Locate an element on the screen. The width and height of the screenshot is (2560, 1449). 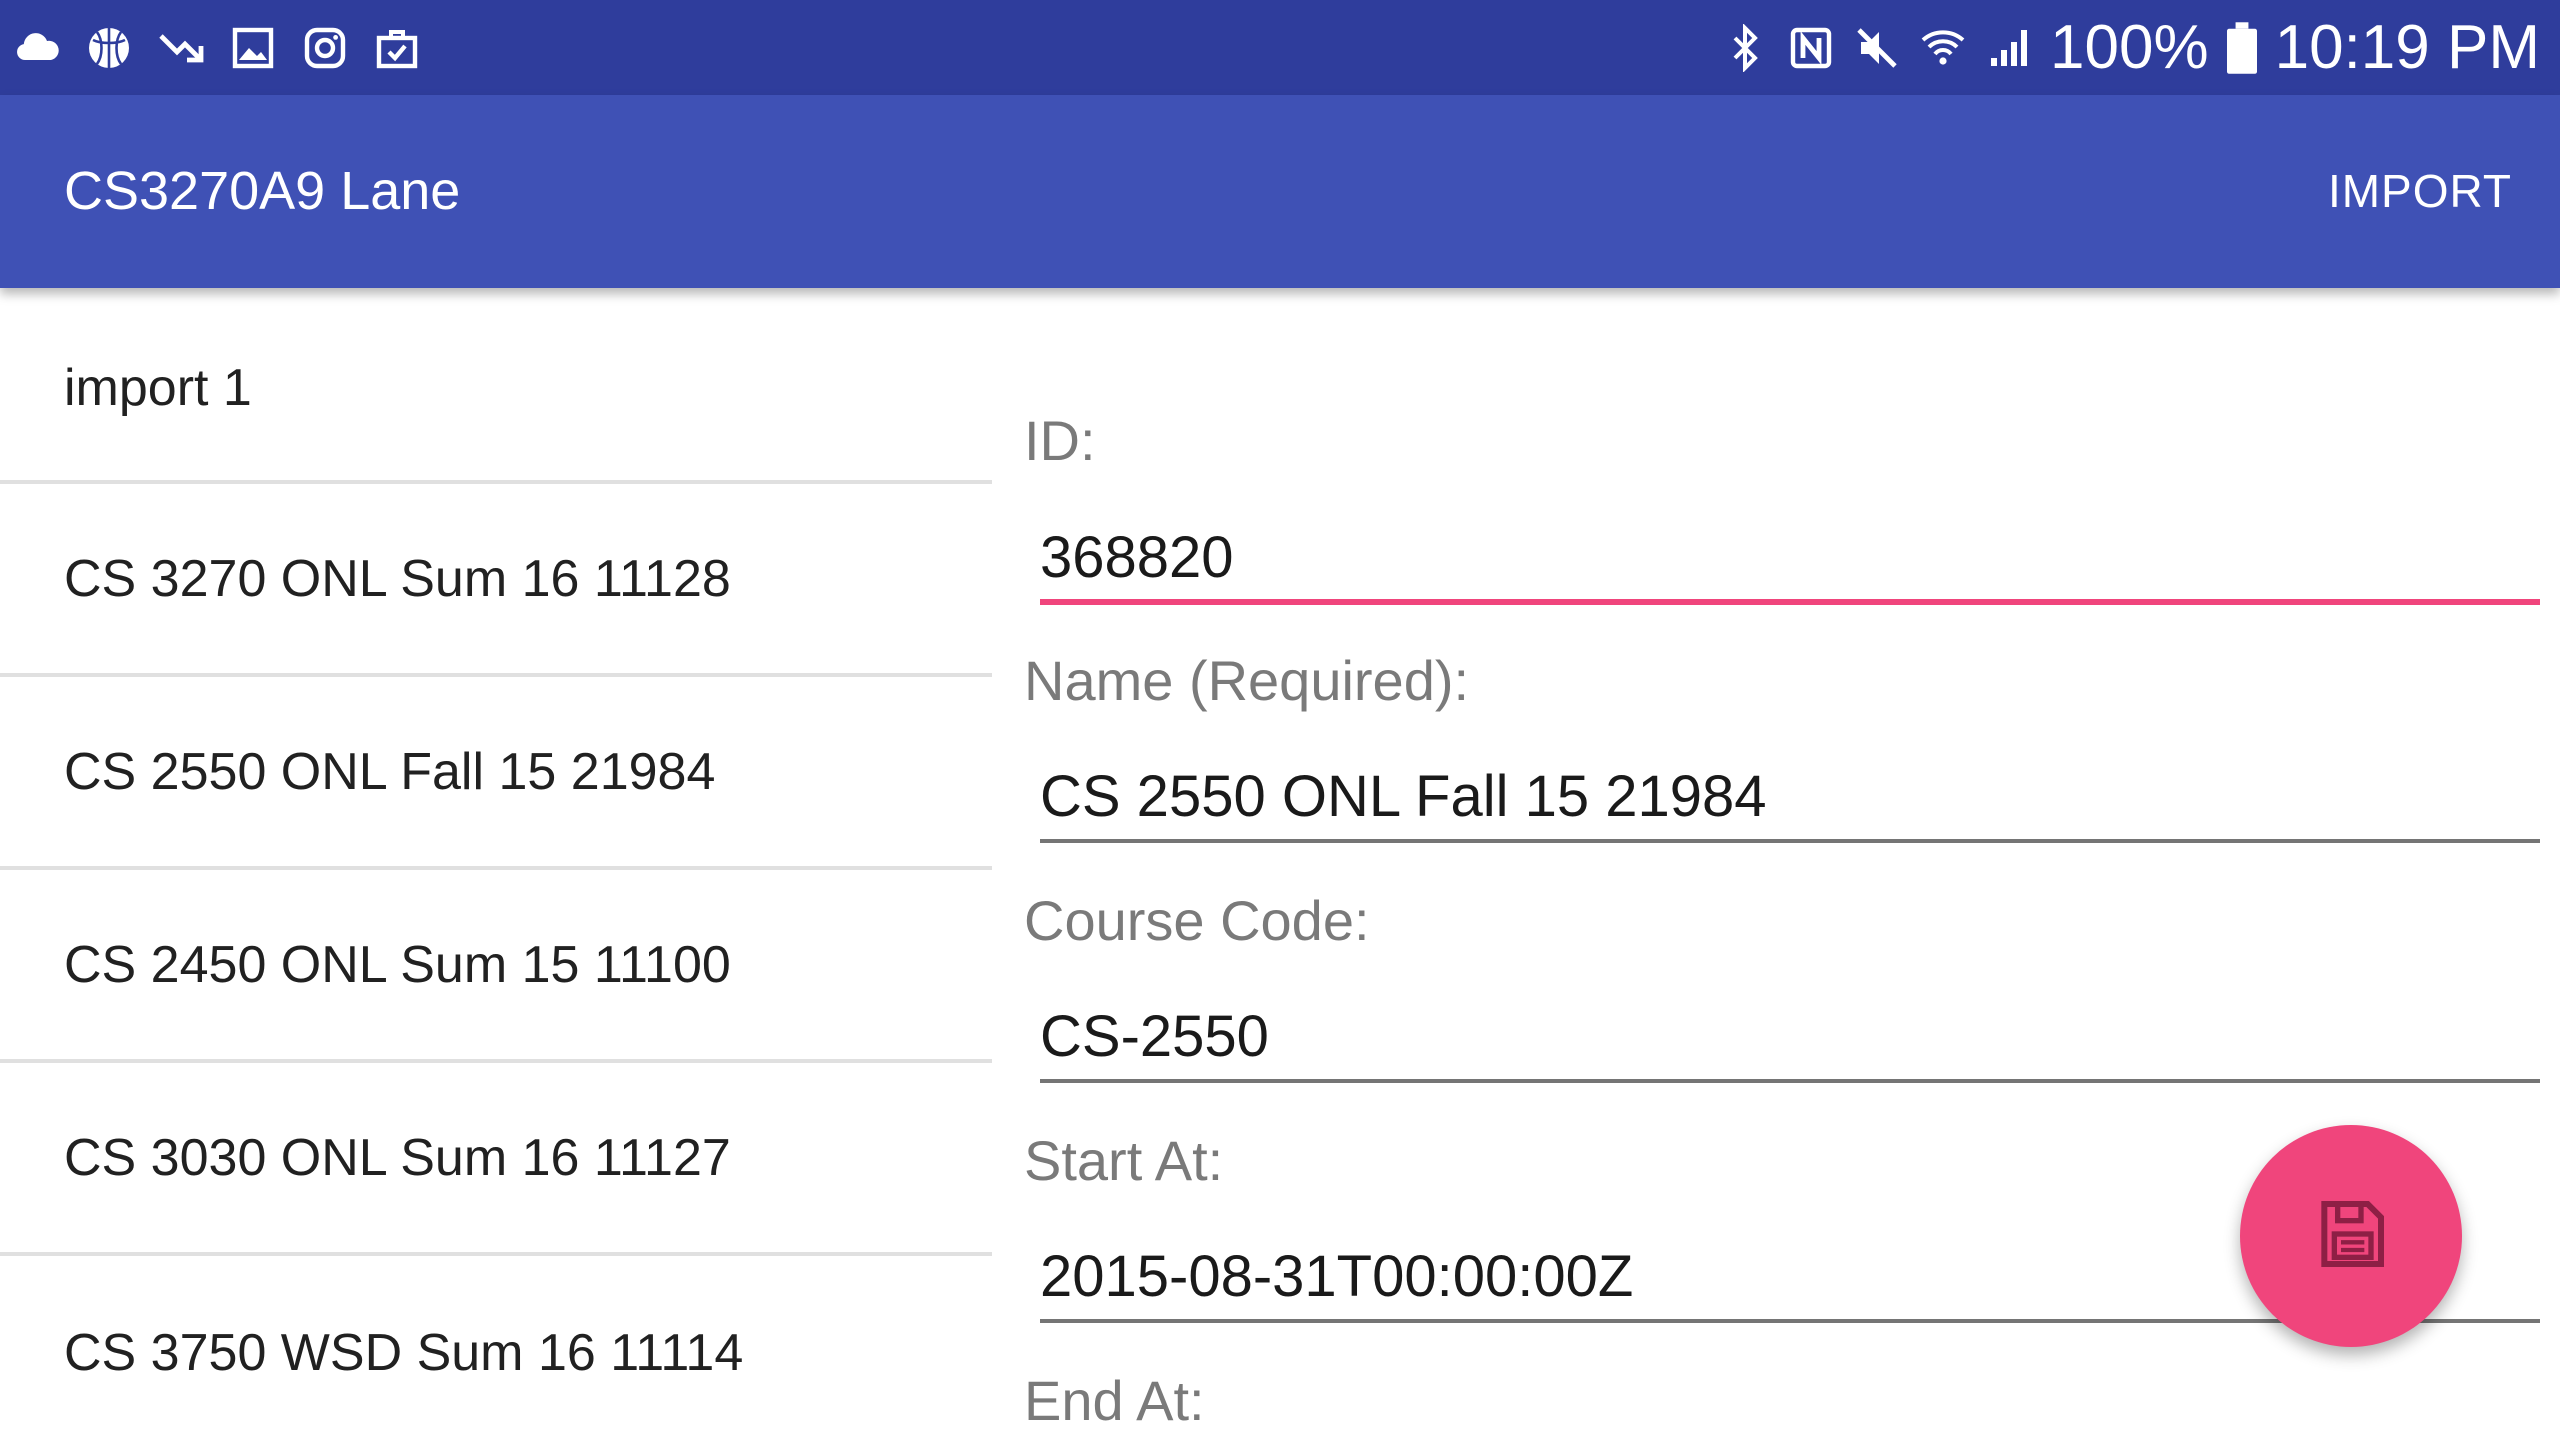
trending-down-icon is located at coordinates (181, 48).